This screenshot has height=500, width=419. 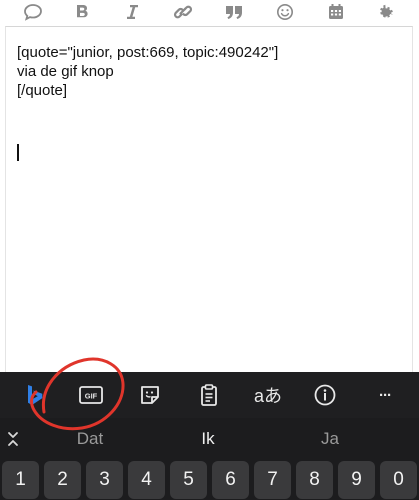 I want to click on calendar-icon, so click(x=336, y=12).